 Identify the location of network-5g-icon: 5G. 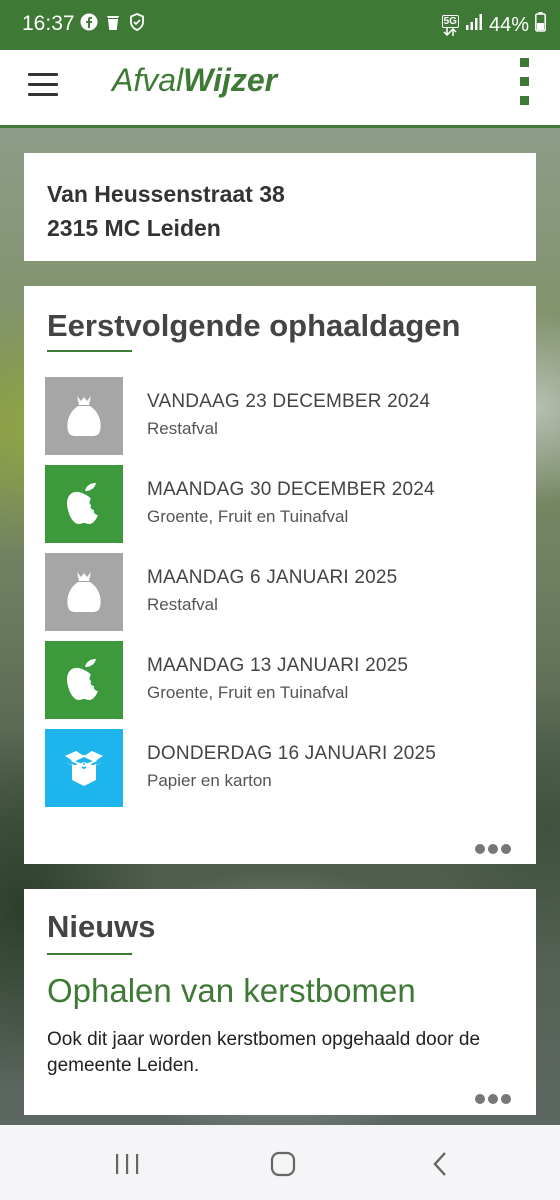
(450, 25).